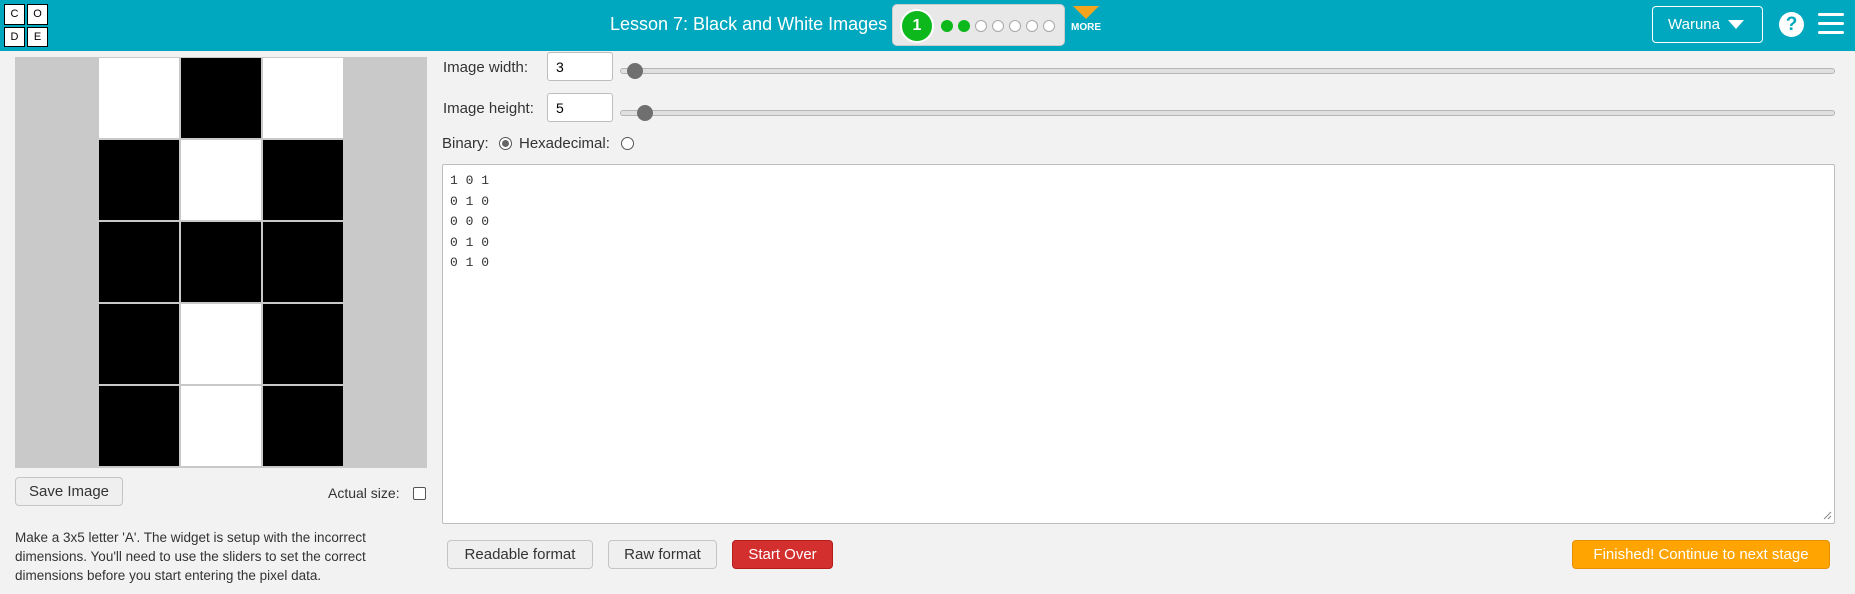  Describe the element at coordinates (37, 36) in the screenshot. I see `logo-letter: E` at that location.